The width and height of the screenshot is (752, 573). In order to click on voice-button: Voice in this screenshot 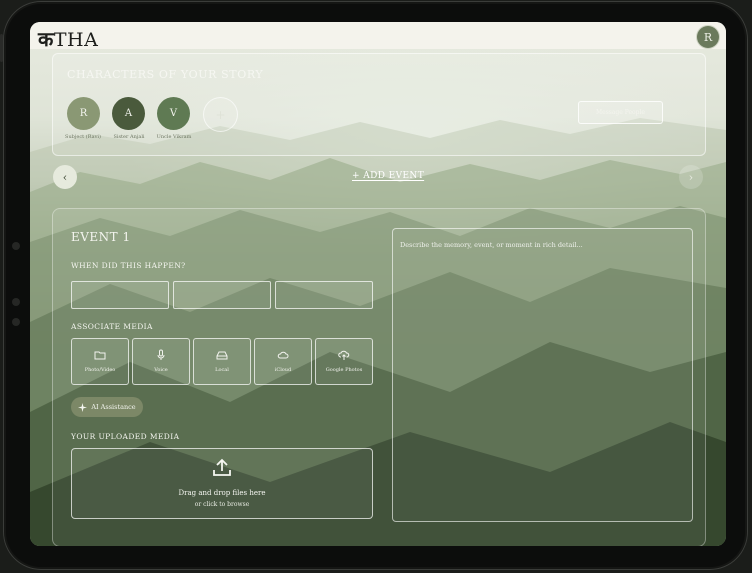, I will do `click(161, 361)`.